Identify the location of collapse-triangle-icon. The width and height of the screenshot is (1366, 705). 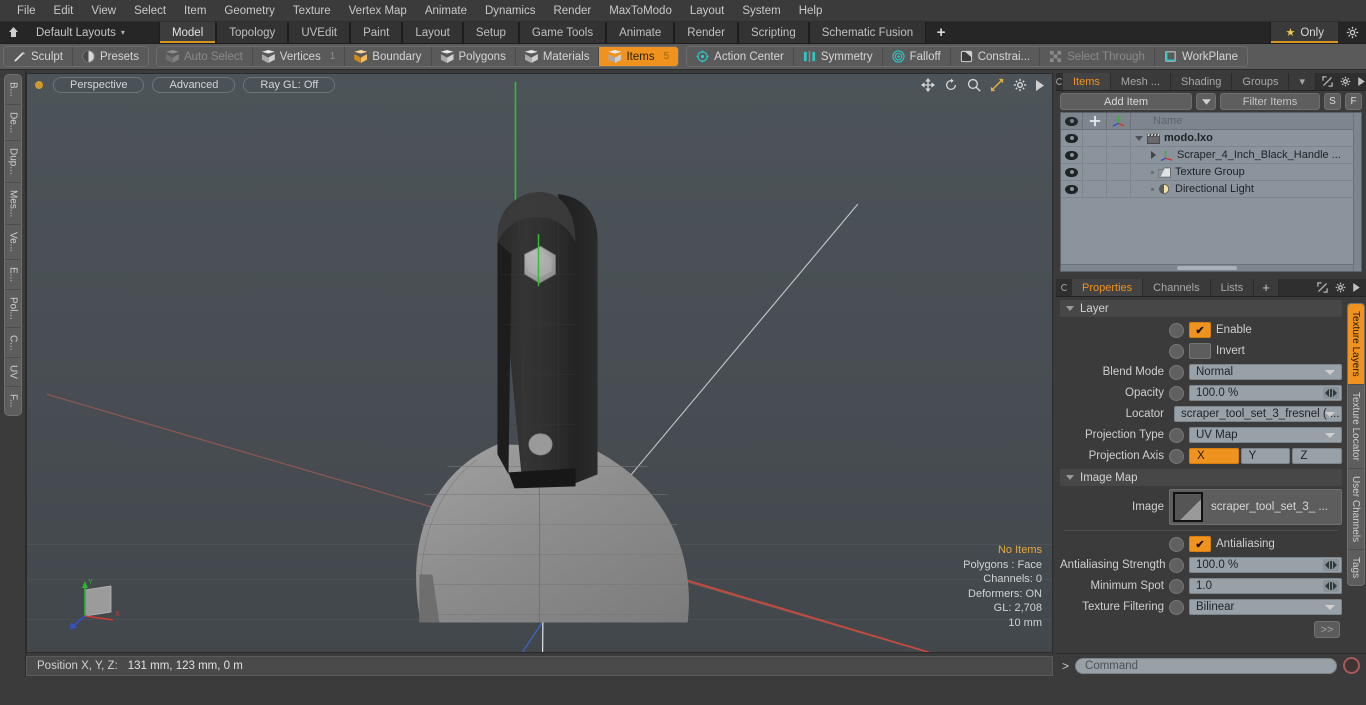
(1139, 138).